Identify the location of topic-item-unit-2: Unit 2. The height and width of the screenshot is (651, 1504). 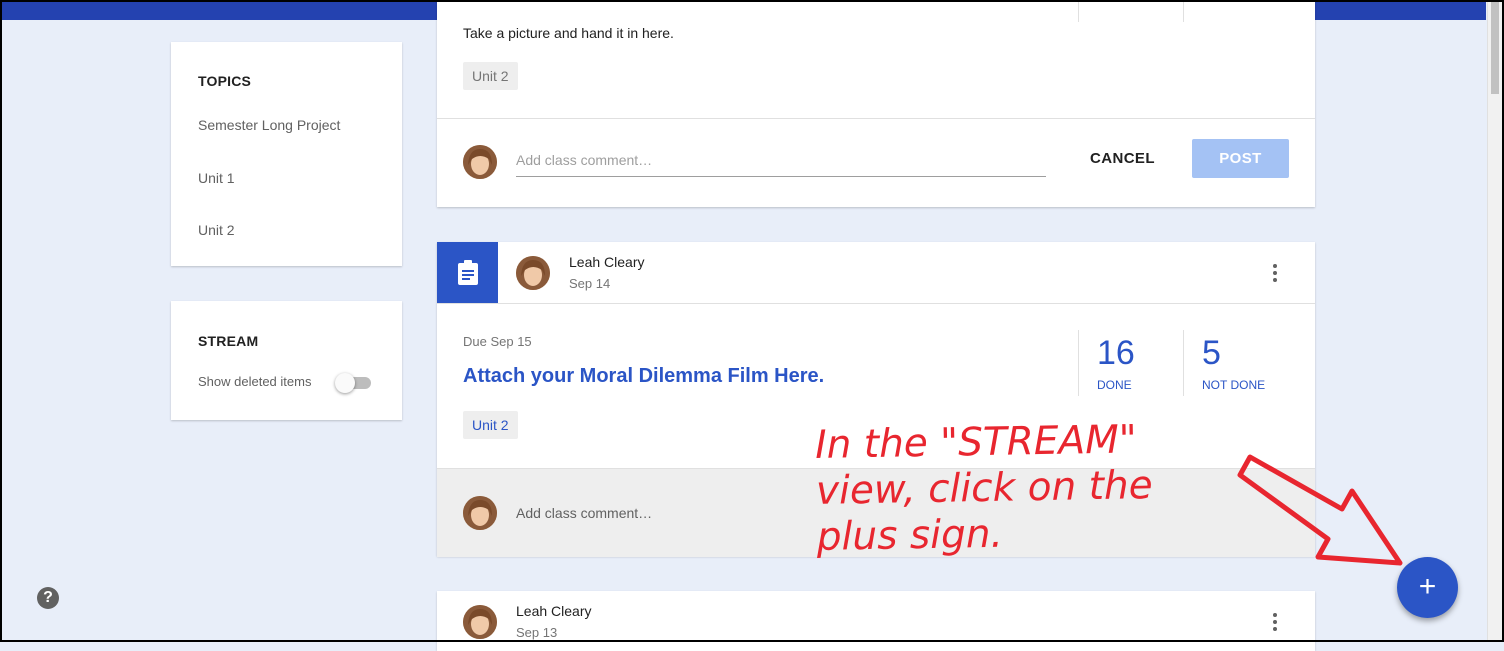
(216, 230).